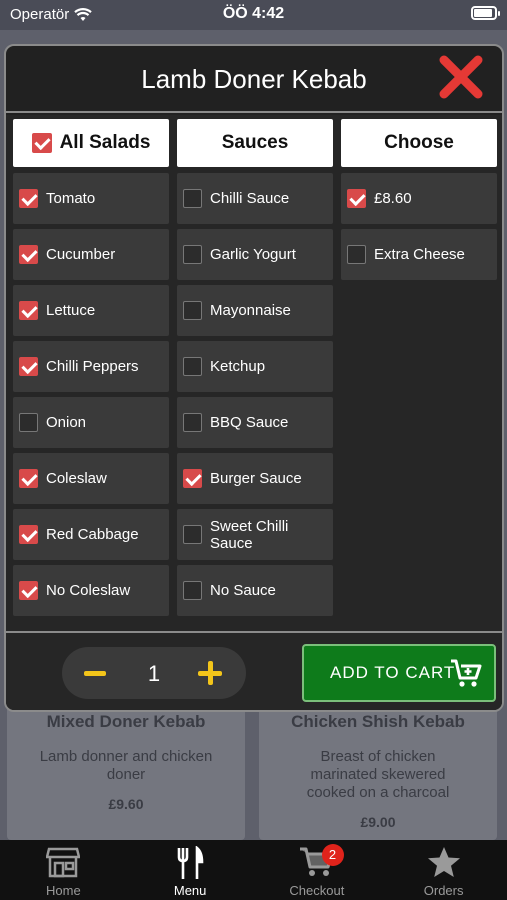  I want to click on battery-icon, so click(485, 13).